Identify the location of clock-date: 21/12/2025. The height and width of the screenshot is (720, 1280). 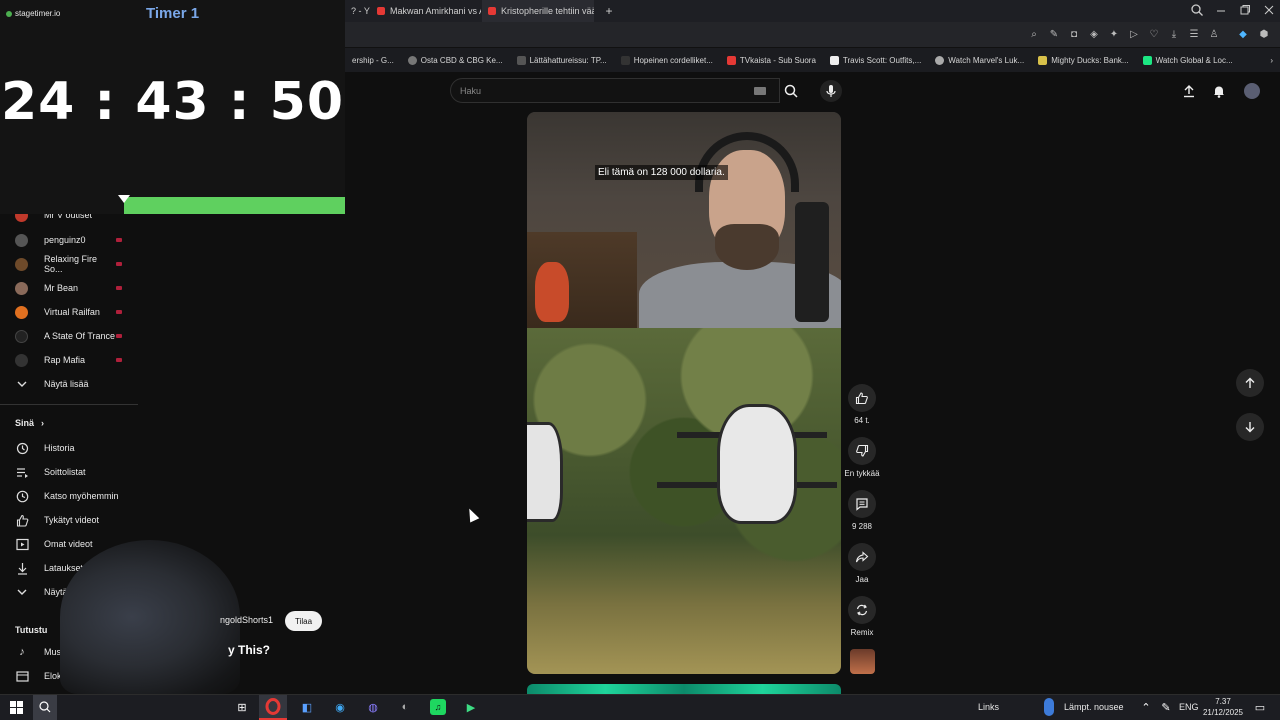
(1223, 712).